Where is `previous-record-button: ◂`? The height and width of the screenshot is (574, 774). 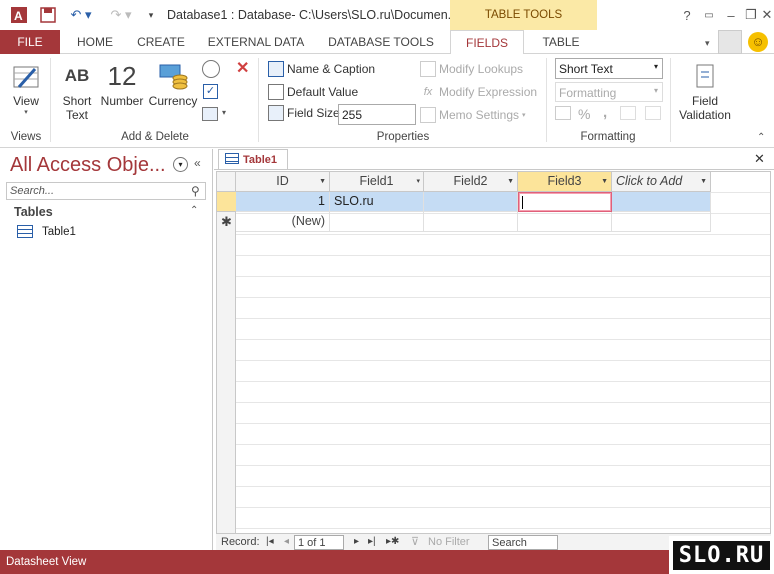 previous-record-button: ◂ is located at coordinates (286, 541).